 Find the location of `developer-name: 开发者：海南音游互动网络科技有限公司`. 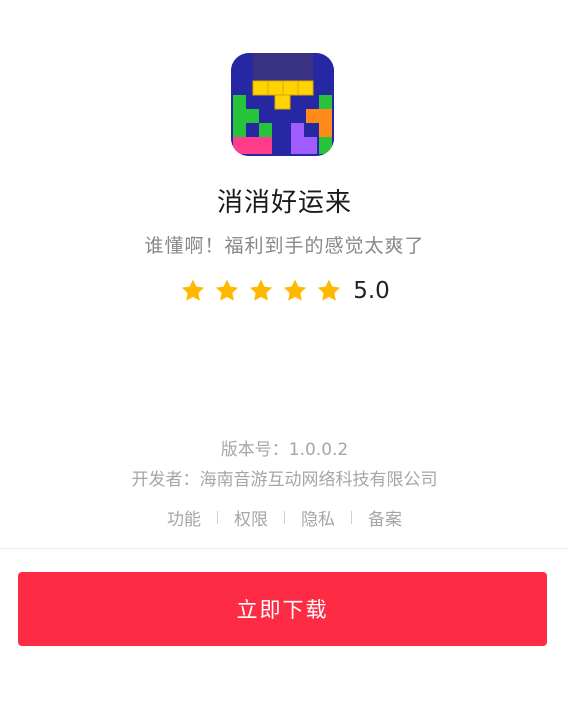

developer-name: 开发者：海南音游互动网络科技有限公司 is located at coordinates (284, 480).